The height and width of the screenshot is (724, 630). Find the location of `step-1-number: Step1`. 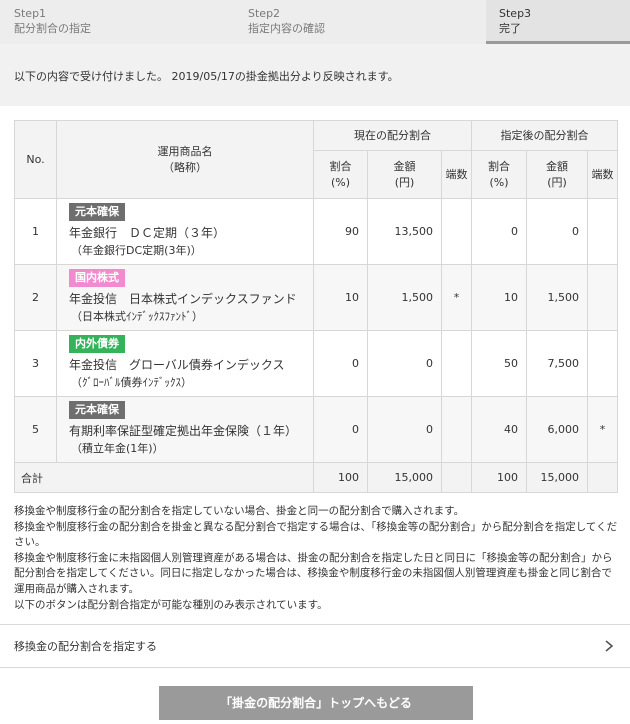

step-1-number: Step1 is located at coordinates (30, 13).